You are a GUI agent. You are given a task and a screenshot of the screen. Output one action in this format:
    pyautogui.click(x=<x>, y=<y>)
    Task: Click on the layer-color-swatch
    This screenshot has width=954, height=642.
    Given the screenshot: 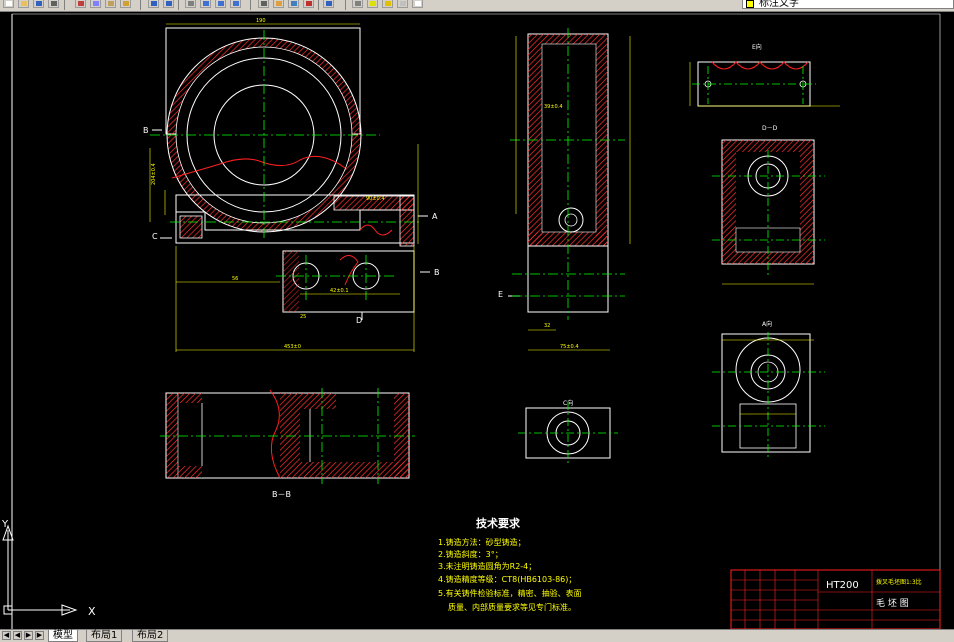 What is the action you would take?
    pyautogui.click(x=750, y=4)
    